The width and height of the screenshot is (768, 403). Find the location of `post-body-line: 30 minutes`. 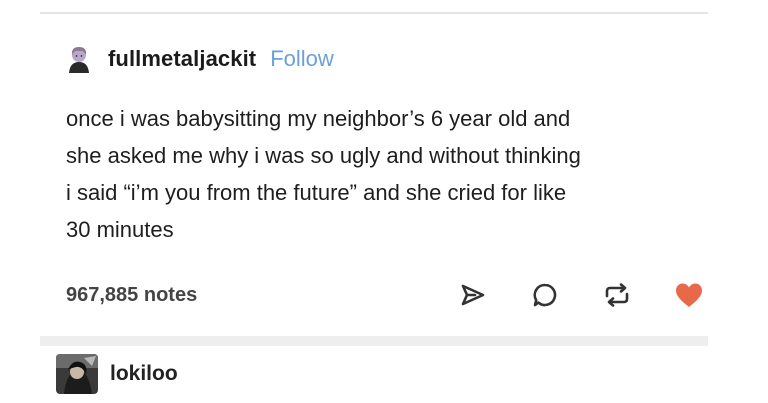

post-body-line: 30 minutes is located at coordinates (120, 229).